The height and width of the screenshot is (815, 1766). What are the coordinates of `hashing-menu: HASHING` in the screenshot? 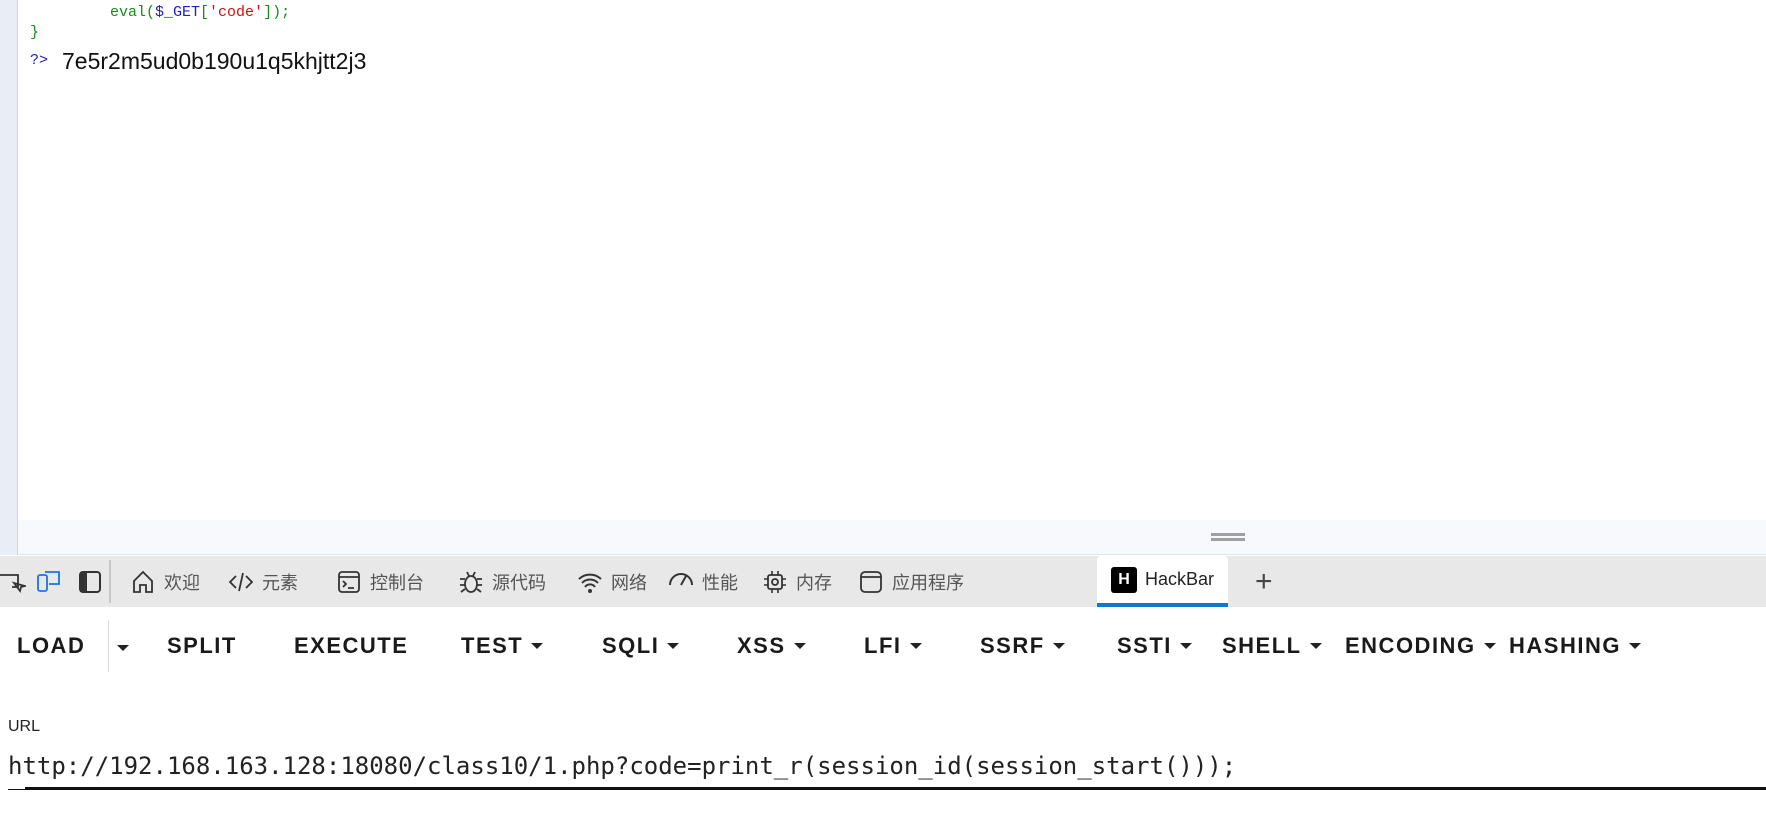 It's located at (1575, 646).